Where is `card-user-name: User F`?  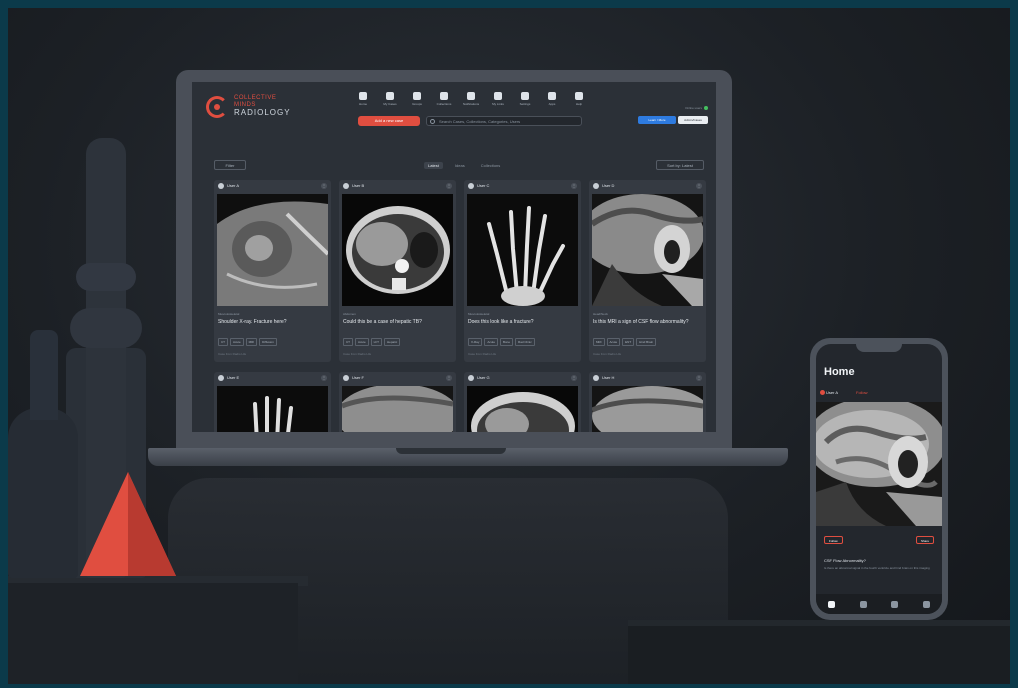 card-user-name: User F is located at coordinates (358, 377).